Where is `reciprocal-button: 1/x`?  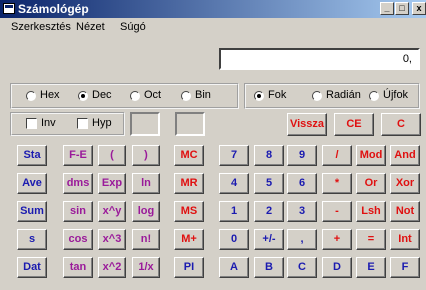
reciprocal-button: 1/x is located at coordinates (146, 267).